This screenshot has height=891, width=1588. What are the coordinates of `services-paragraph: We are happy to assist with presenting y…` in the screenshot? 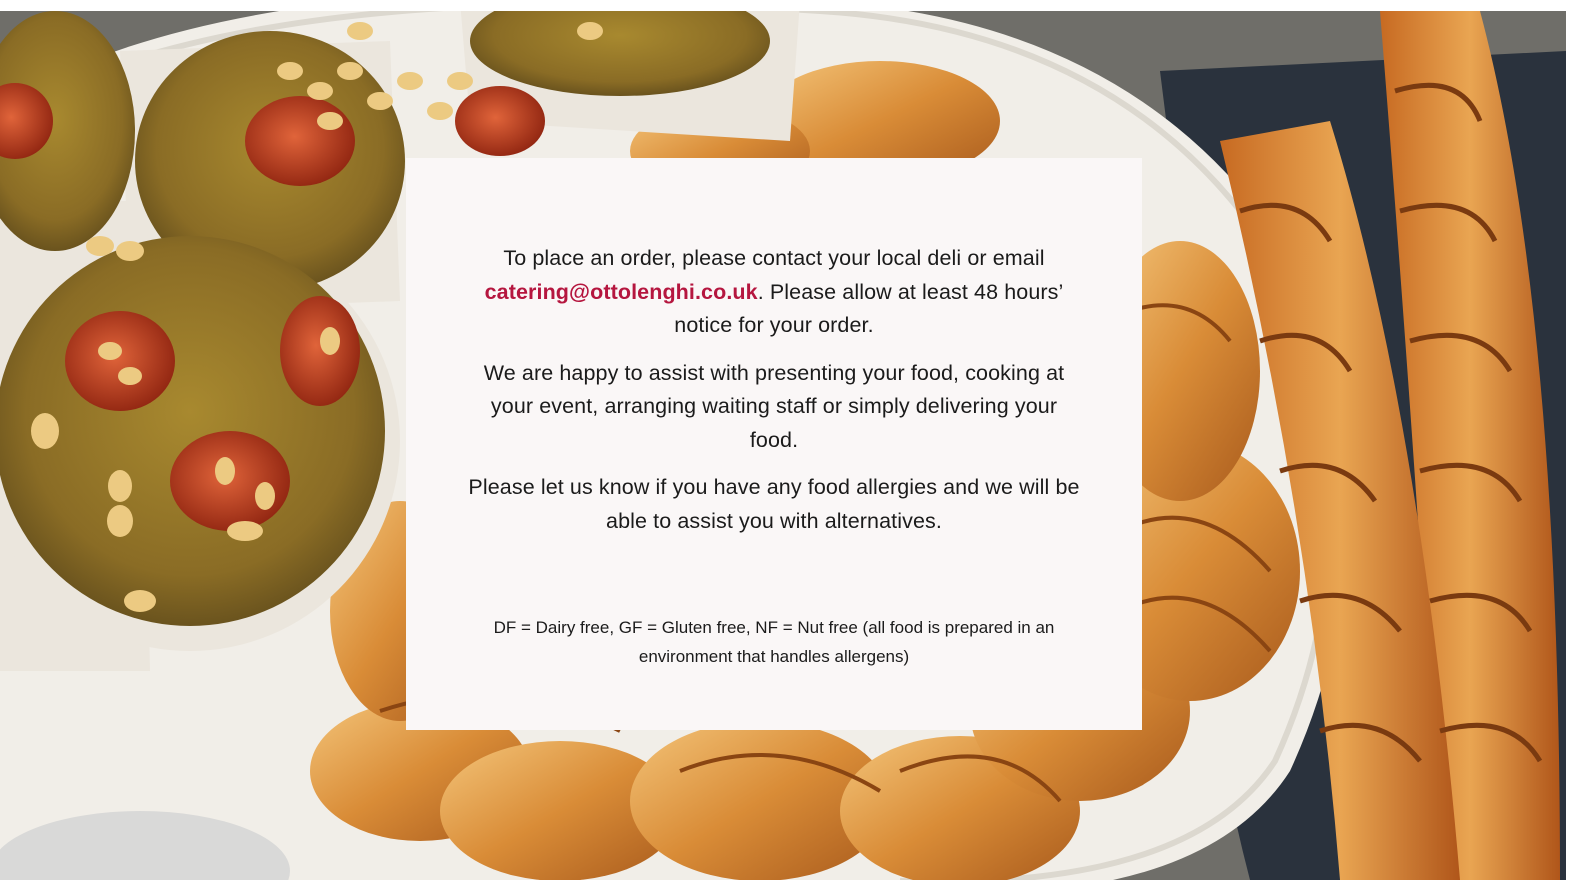 It's located at (774, 406).